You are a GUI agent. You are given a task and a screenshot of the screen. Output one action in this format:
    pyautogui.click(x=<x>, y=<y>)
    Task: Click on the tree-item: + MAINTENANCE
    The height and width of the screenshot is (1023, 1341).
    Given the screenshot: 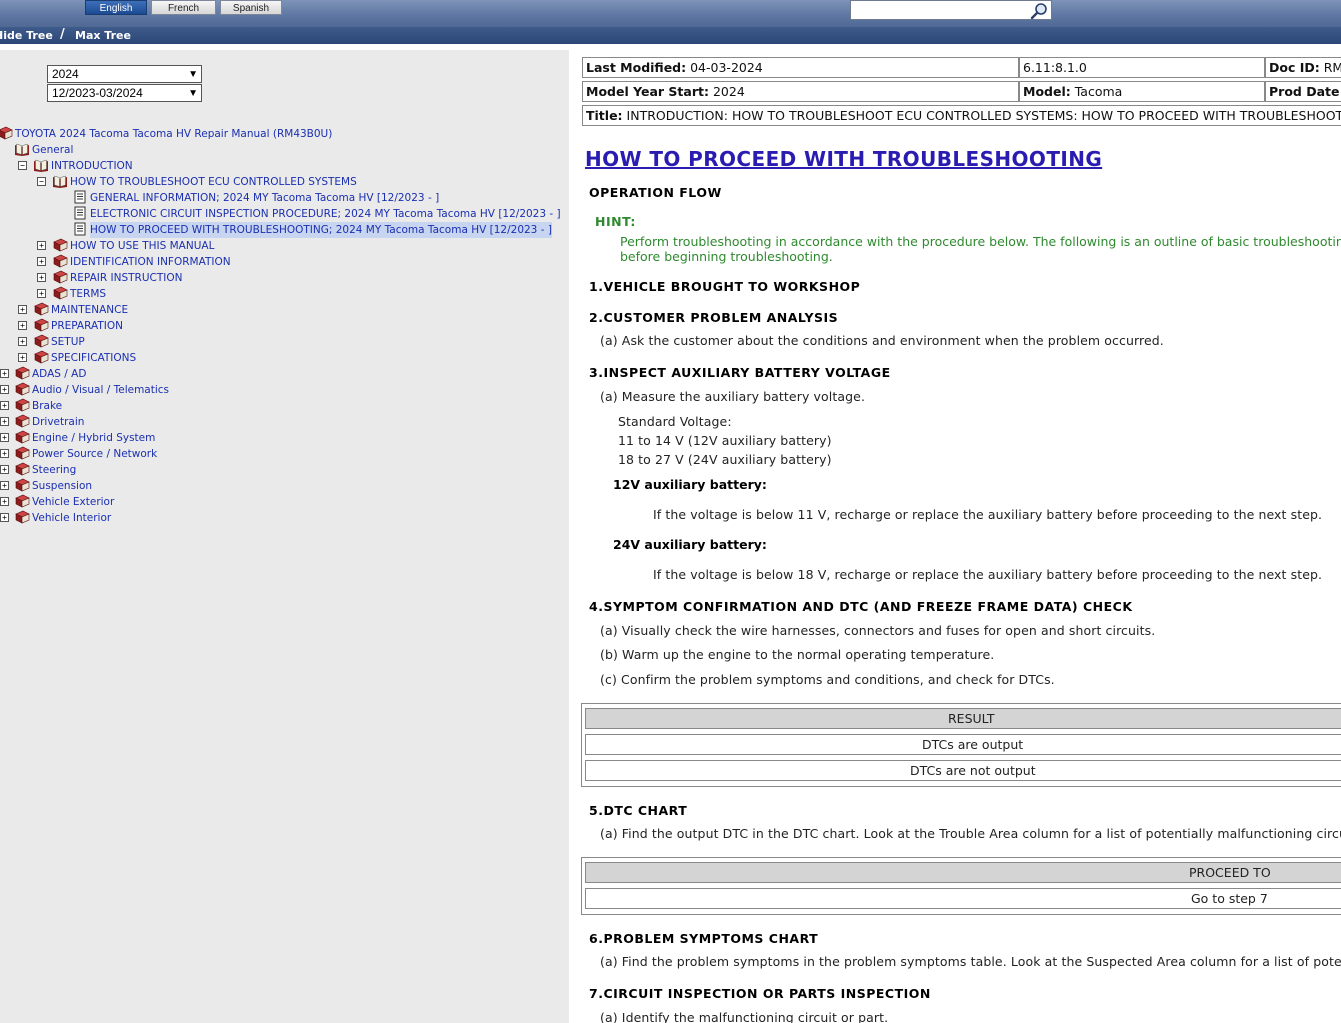 What is the action you would take?
    pyautogui.click(x=284, y=310)
    